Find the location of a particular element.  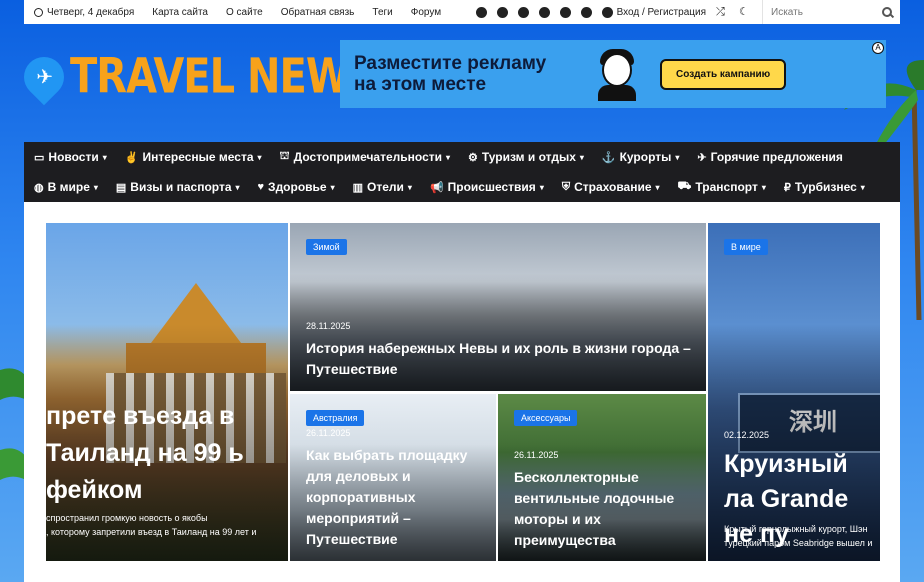

link-feedback: Обратная связь is located at coordinates (318, 12).